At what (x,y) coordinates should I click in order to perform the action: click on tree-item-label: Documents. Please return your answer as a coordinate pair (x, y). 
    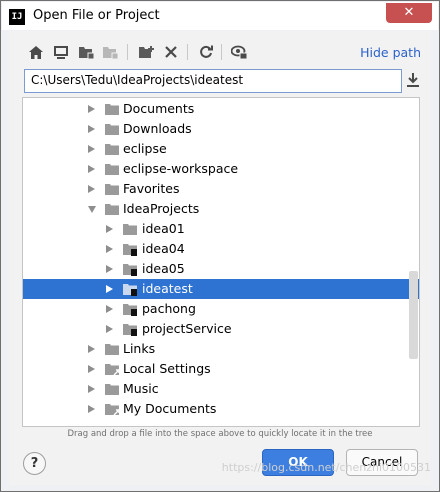
    Looking at the image, I should click on (159, 108).